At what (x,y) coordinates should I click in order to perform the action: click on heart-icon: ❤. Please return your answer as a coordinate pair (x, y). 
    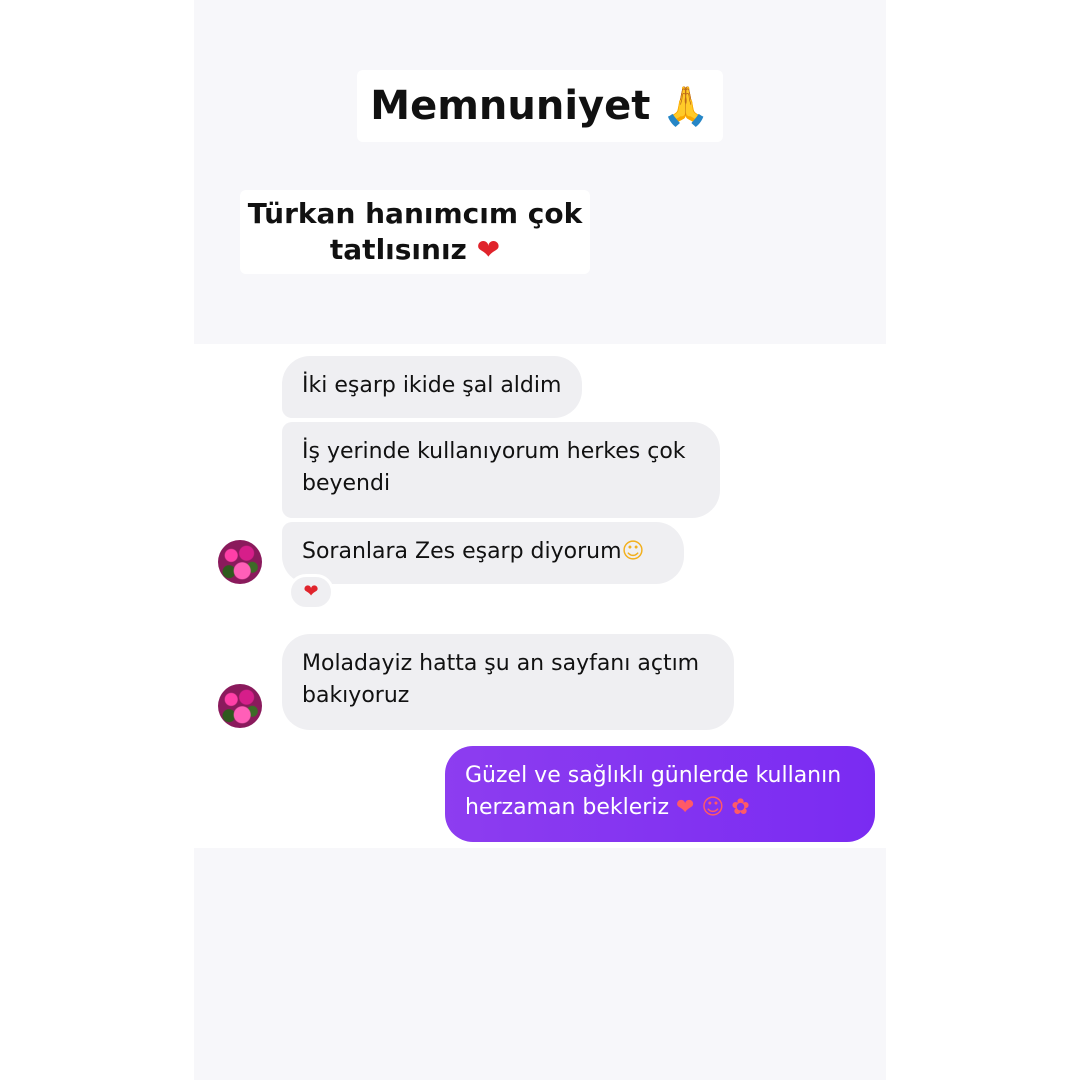
    Looking at the image, I should click on (488, 249).